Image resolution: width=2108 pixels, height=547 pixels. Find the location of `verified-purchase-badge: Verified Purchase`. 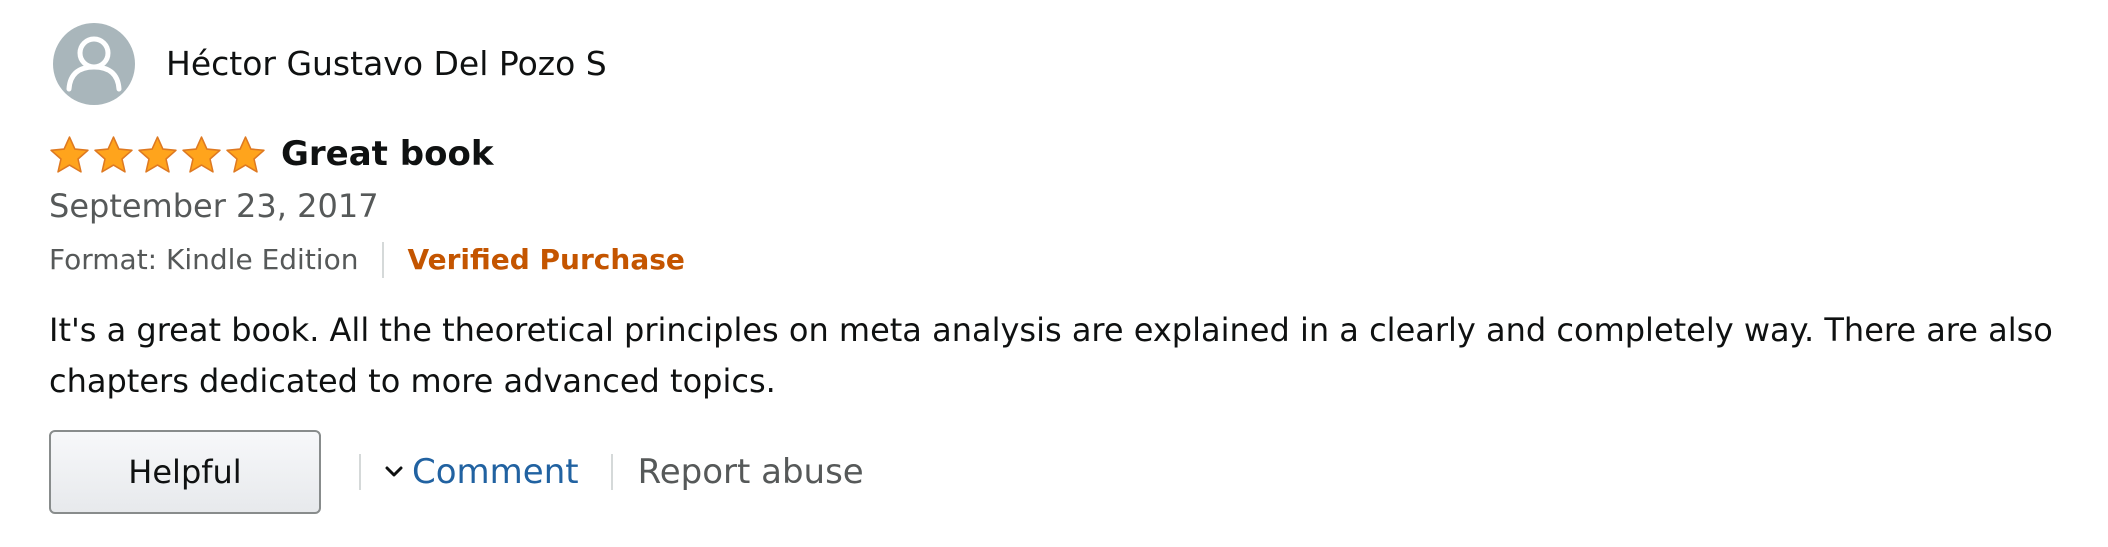

verified-purchase-badge: Verified Purchase is located at coordinates (546, 259).